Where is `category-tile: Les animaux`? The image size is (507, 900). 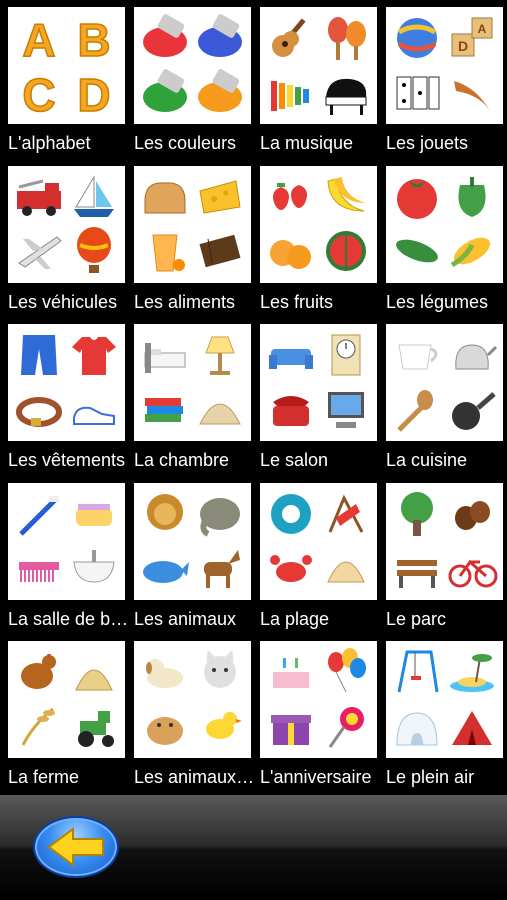
category-tile: Les animaux is located at coordinates (192, 555).